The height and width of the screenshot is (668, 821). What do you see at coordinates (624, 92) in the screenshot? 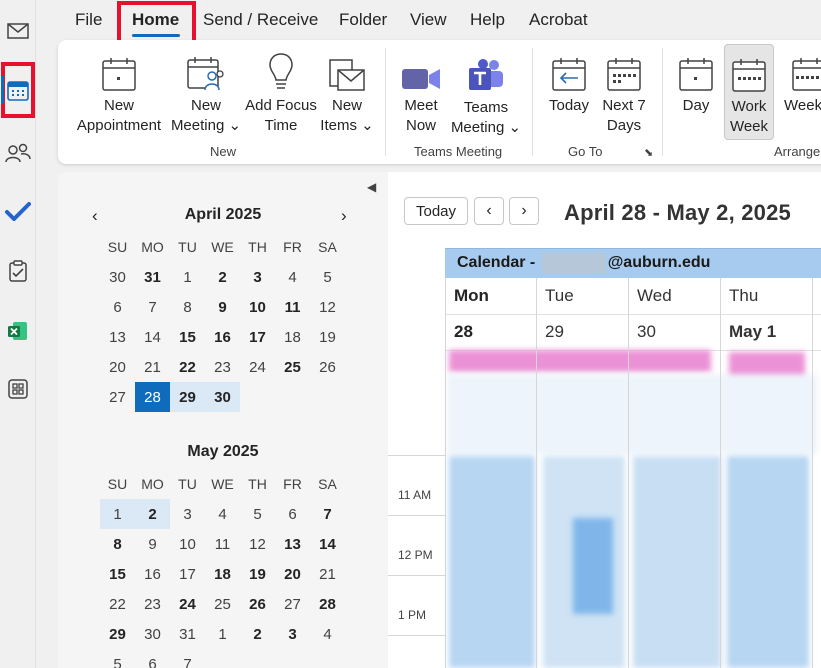
I see `next-7-days-button: Next 7 Days` at bounding box center [624, 92].